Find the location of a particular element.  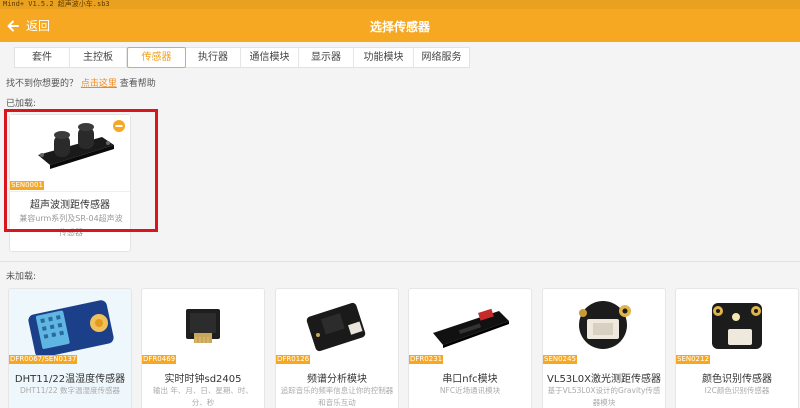

extension-card-nfc: DFR0231 串口nfc模块 NFC近场通讯模块 is located at coordinates (470, 348).